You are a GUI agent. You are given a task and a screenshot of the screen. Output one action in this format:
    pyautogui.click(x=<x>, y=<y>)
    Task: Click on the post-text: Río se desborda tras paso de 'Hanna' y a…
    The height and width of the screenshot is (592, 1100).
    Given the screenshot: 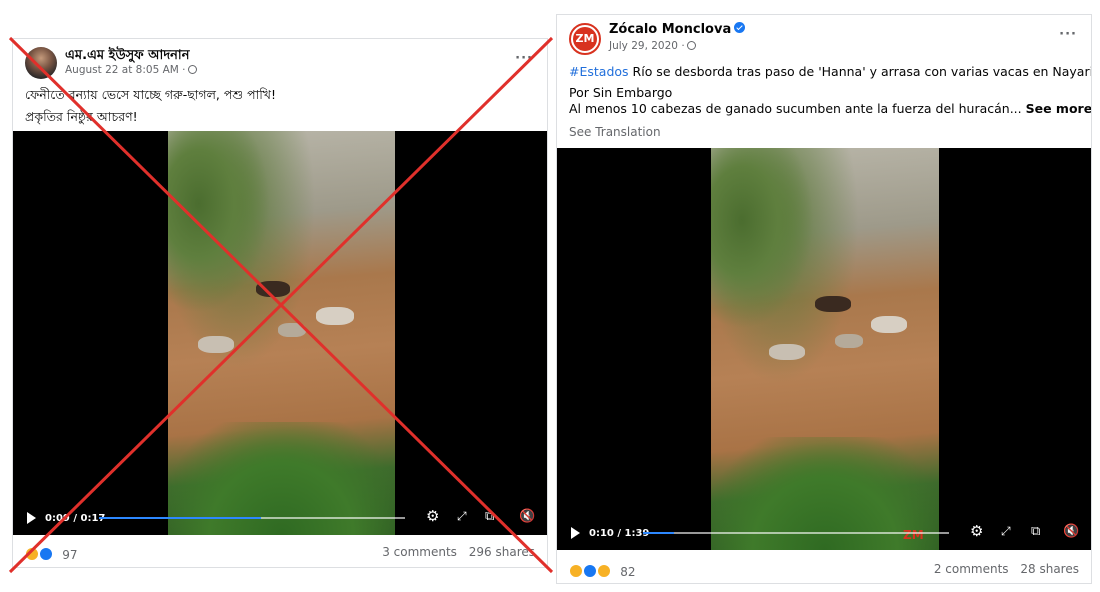 What is the action you would take?
    pyautogui.click(x=862, y=71)
    